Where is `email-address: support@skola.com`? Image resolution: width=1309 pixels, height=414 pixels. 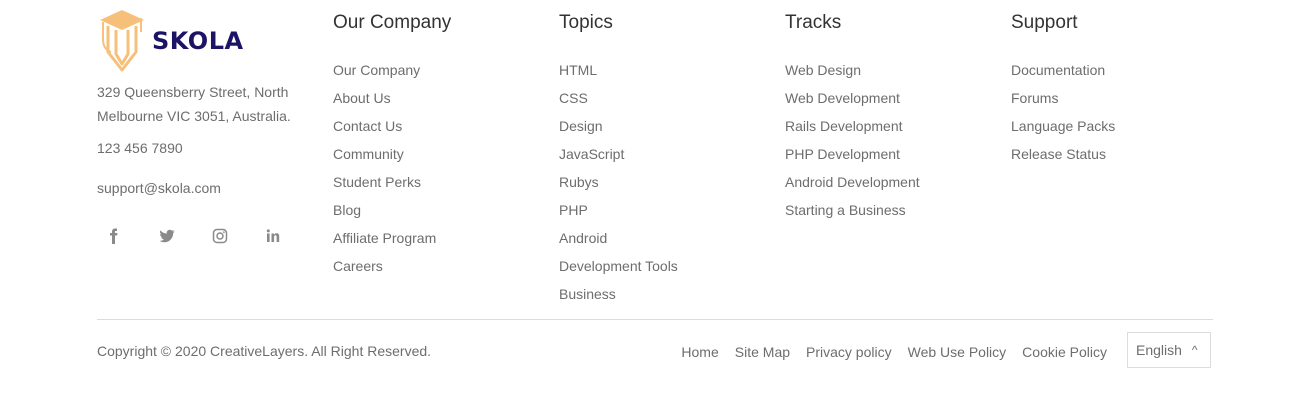
email-address: support@skola.com is located at coordinates (159, 188).